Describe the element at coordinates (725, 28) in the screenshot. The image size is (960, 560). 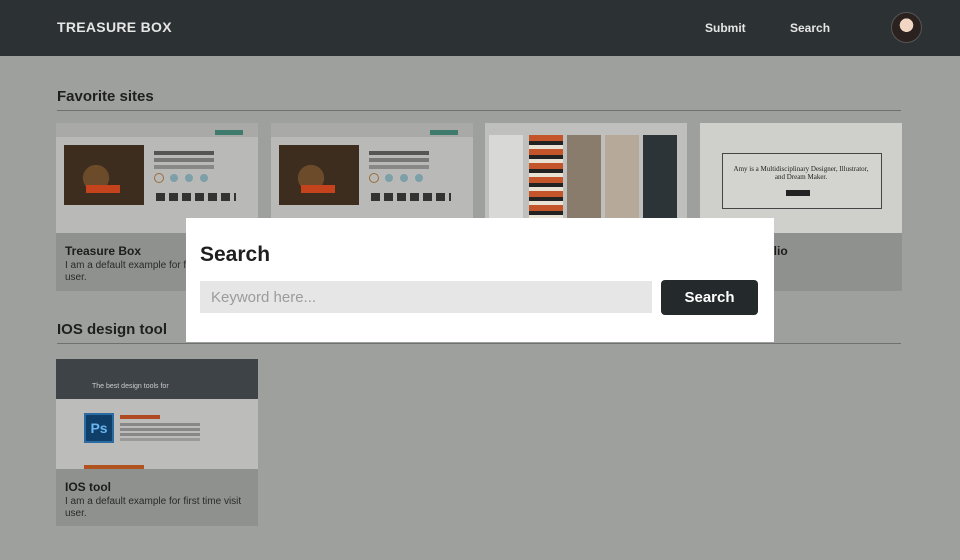
I see `nav-submit-link: Submit` at that location.